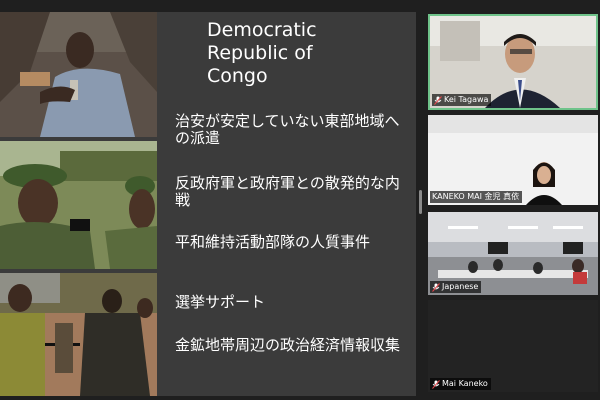  Describe the element at coordinates (513, 253) in the screenshot. I see `participant-tile-japanese: Japanese` at that location.